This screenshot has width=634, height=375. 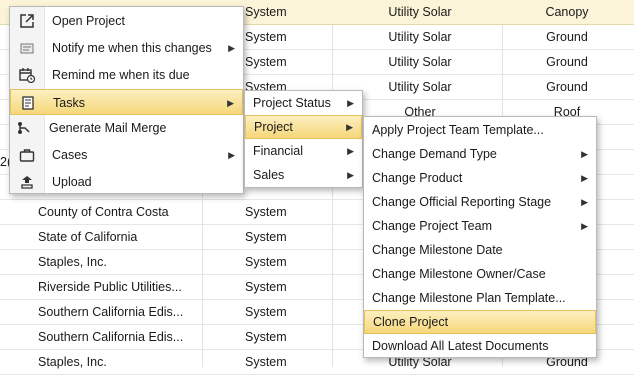 I want to click on tasks-icon, so click(x=28, y=103).